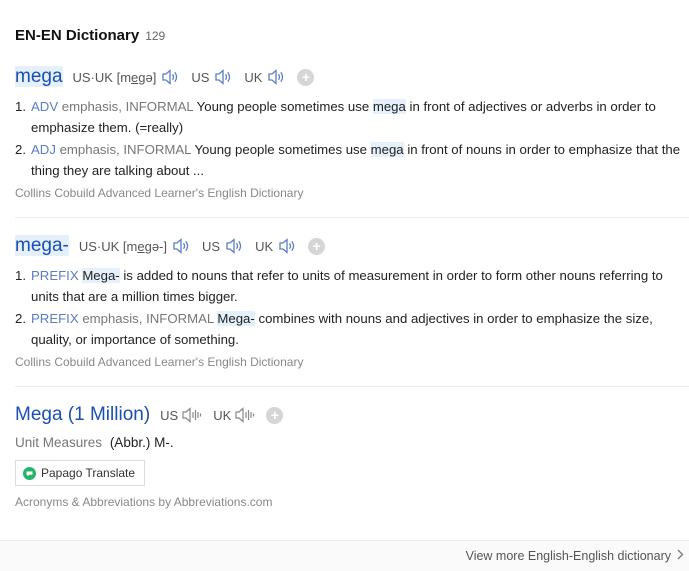  What do you see at coordinates (155, 36) in the screenshot?
I see `result-count: 129` at bounding box center [155, 36].